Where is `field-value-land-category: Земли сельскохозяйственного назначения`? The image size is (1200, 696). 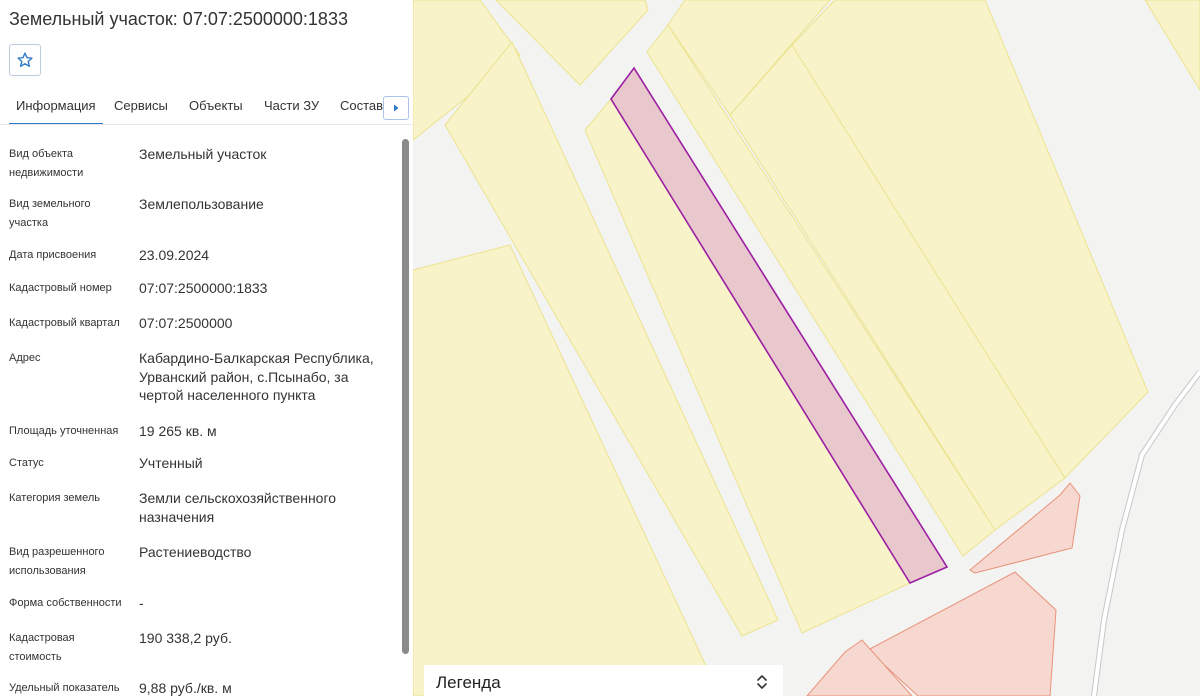
field-value-land-category: Земли сельскохозяйственного назначения is located at coordinates (238, 507).